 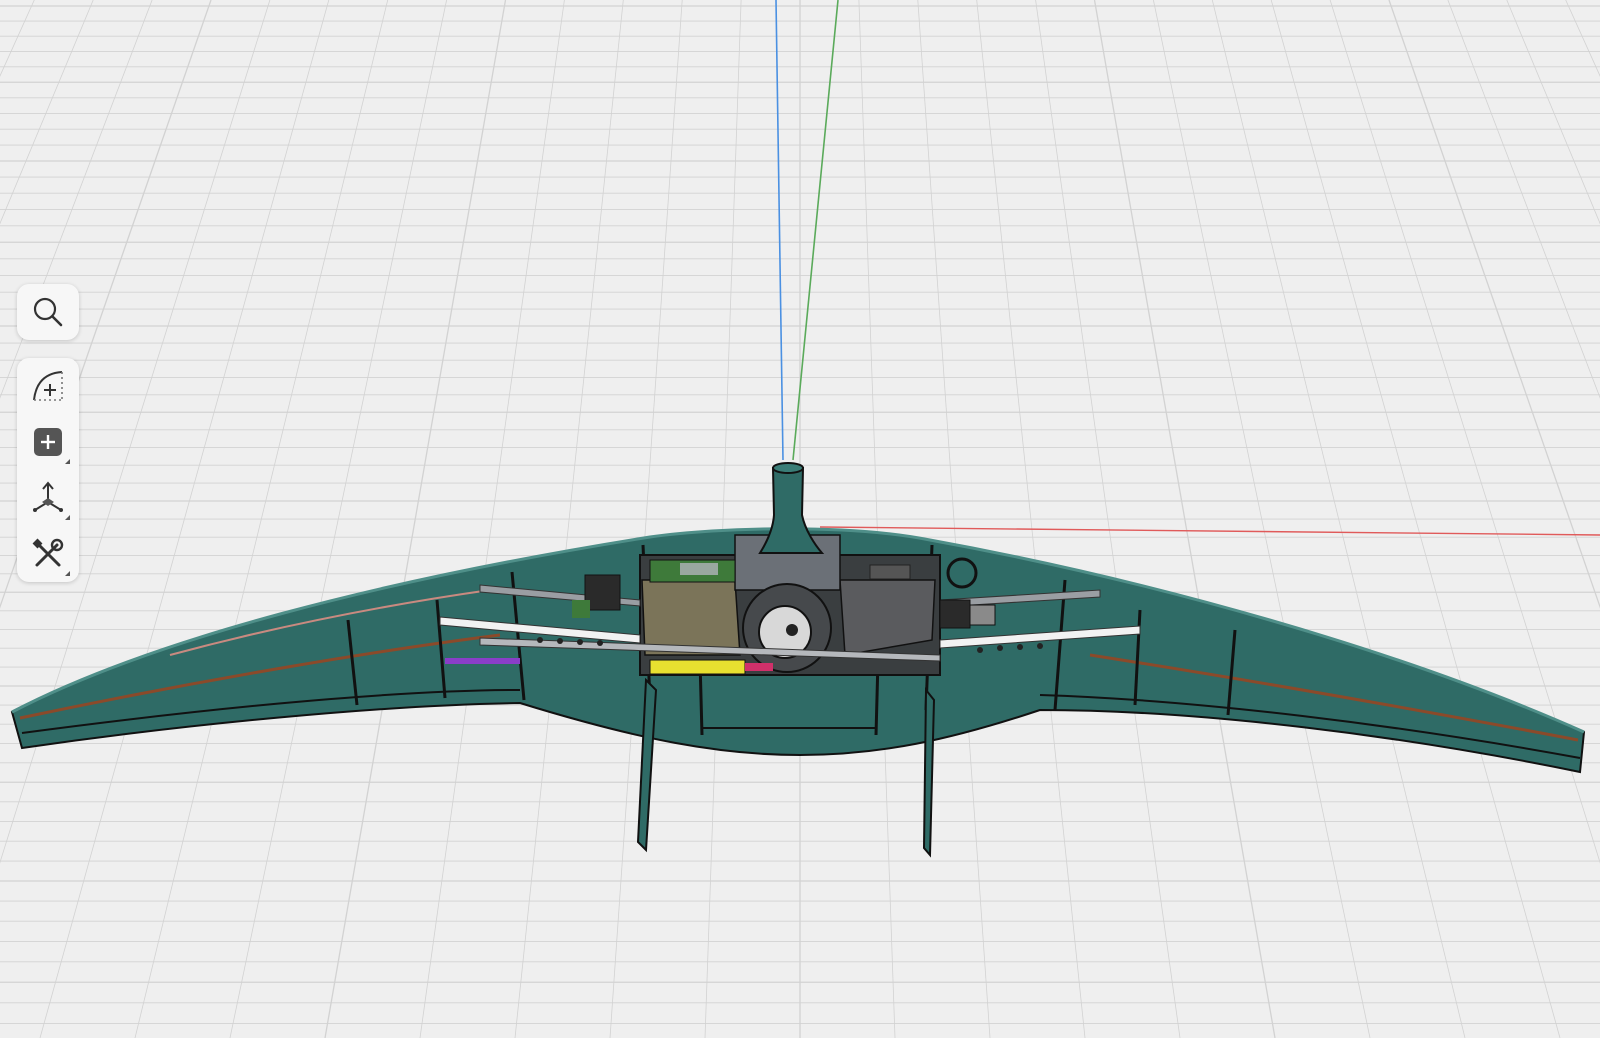 I want to click on magenta-component, so click(x=759, y=667).